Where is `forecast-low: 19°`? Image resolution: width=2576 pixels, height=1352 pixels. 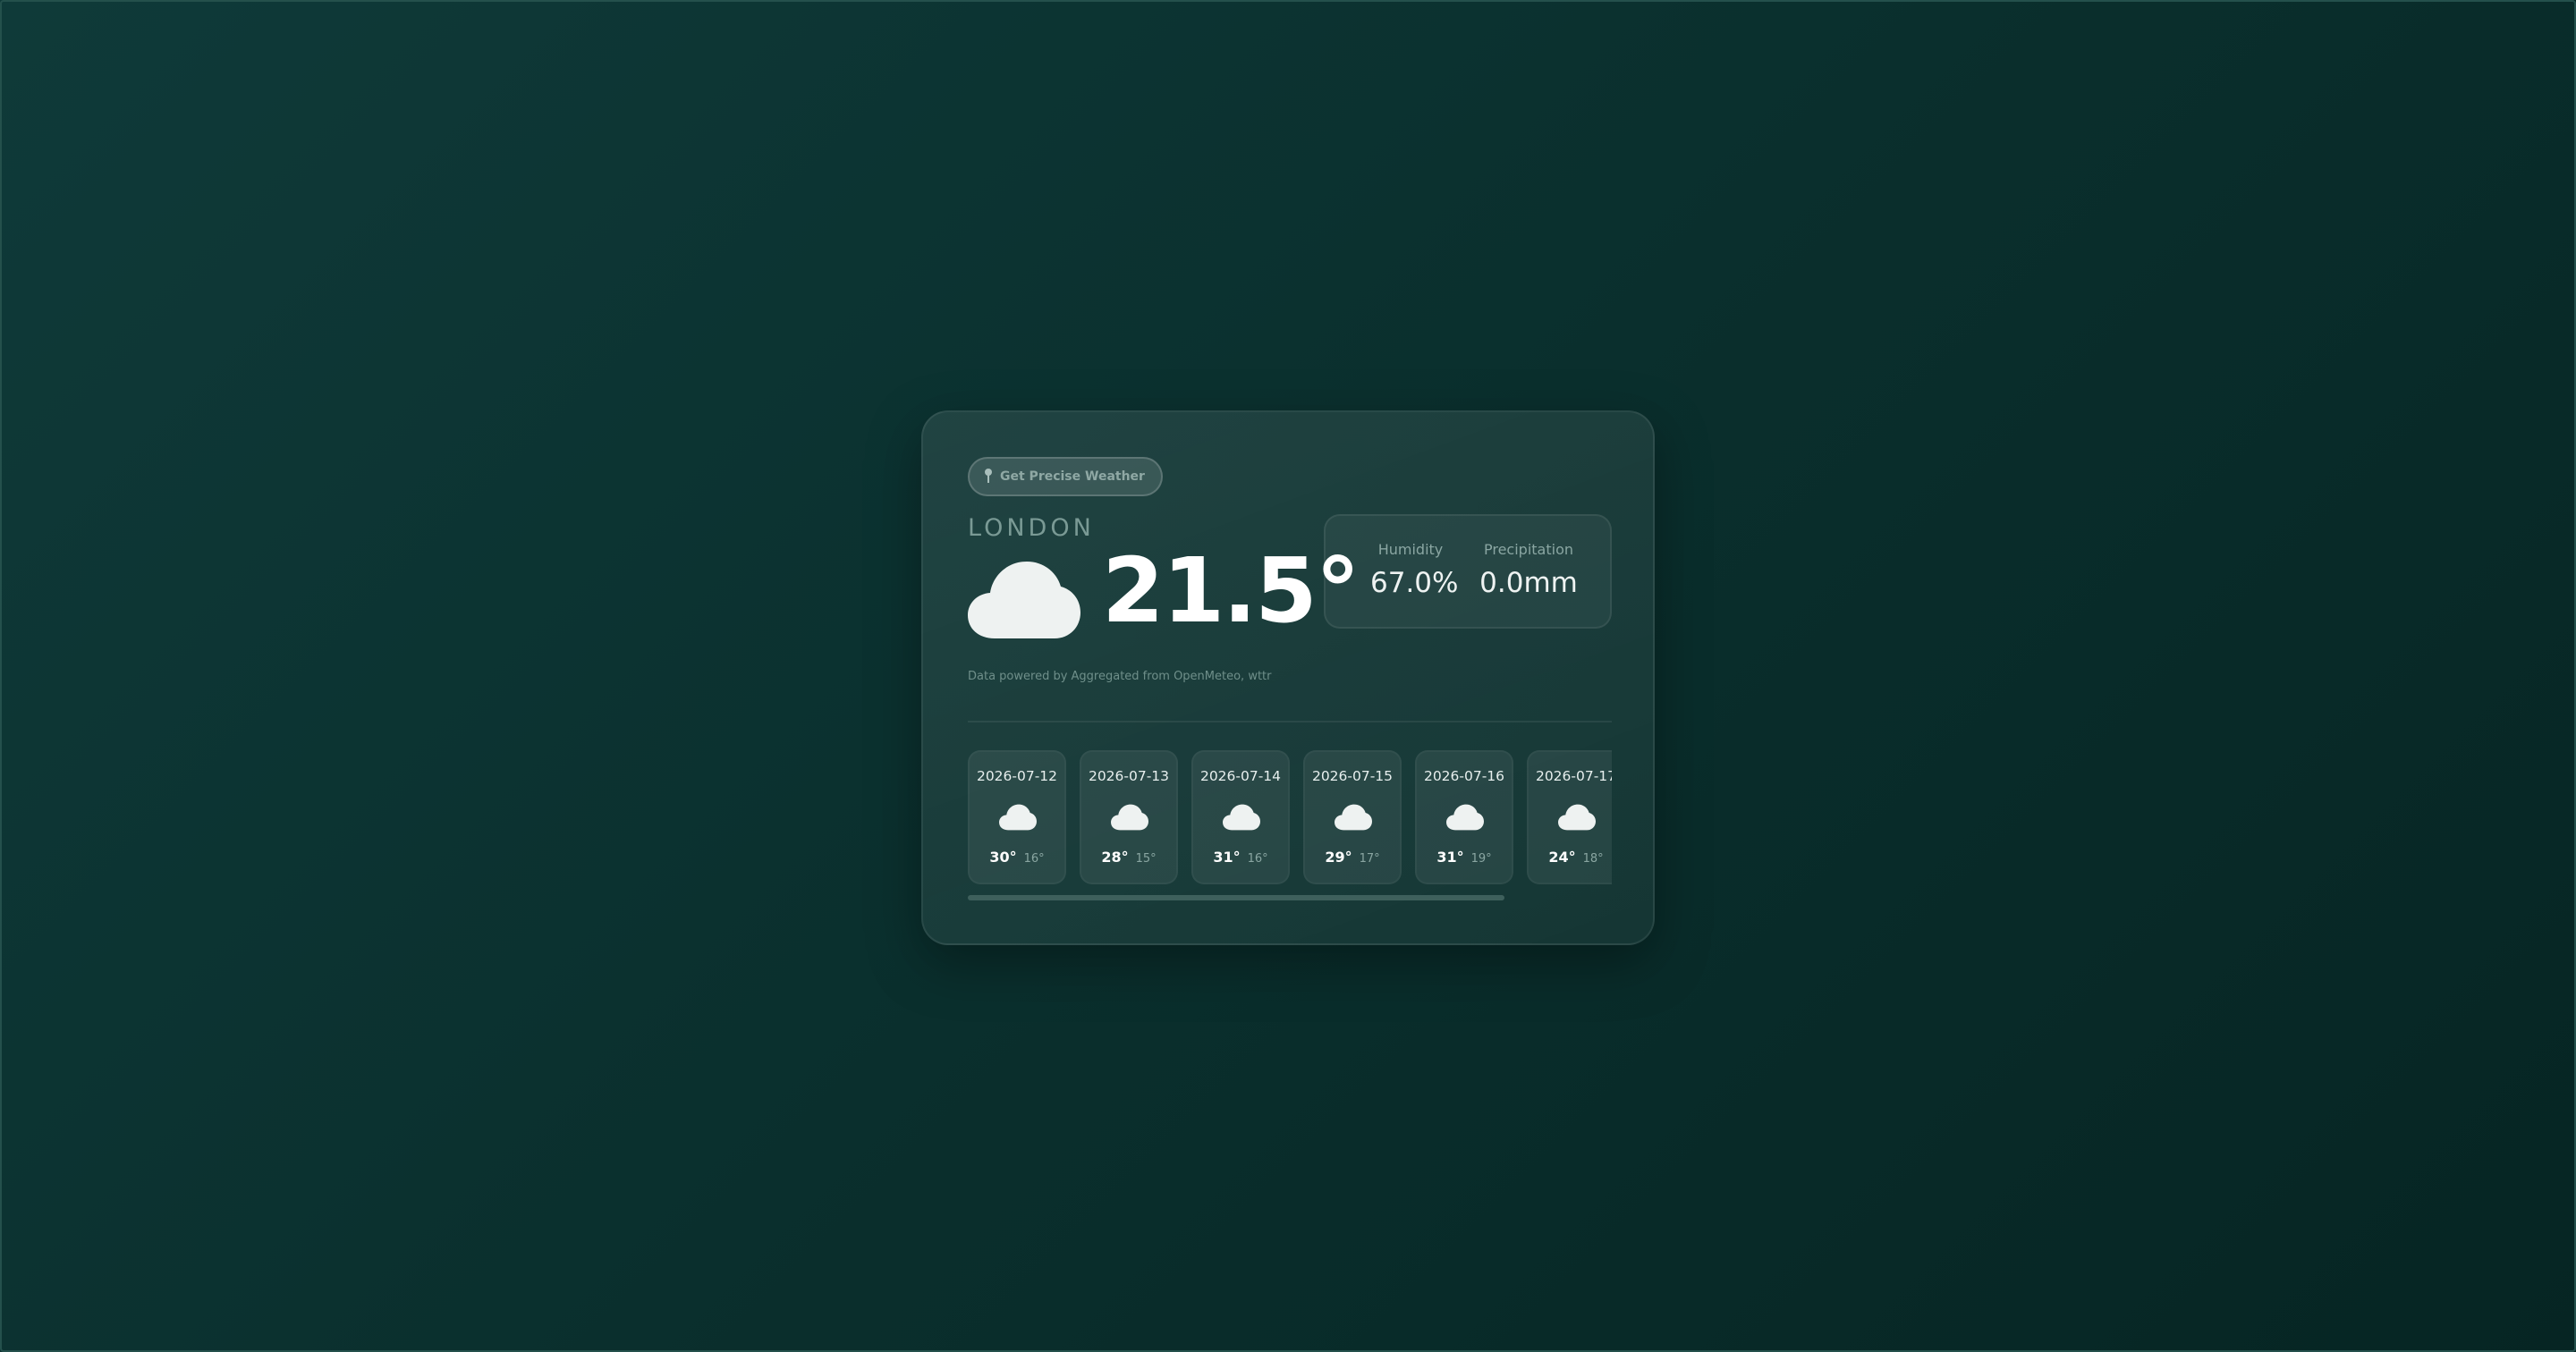
forecast-low: 19° is located at coordinates (1481, 859).